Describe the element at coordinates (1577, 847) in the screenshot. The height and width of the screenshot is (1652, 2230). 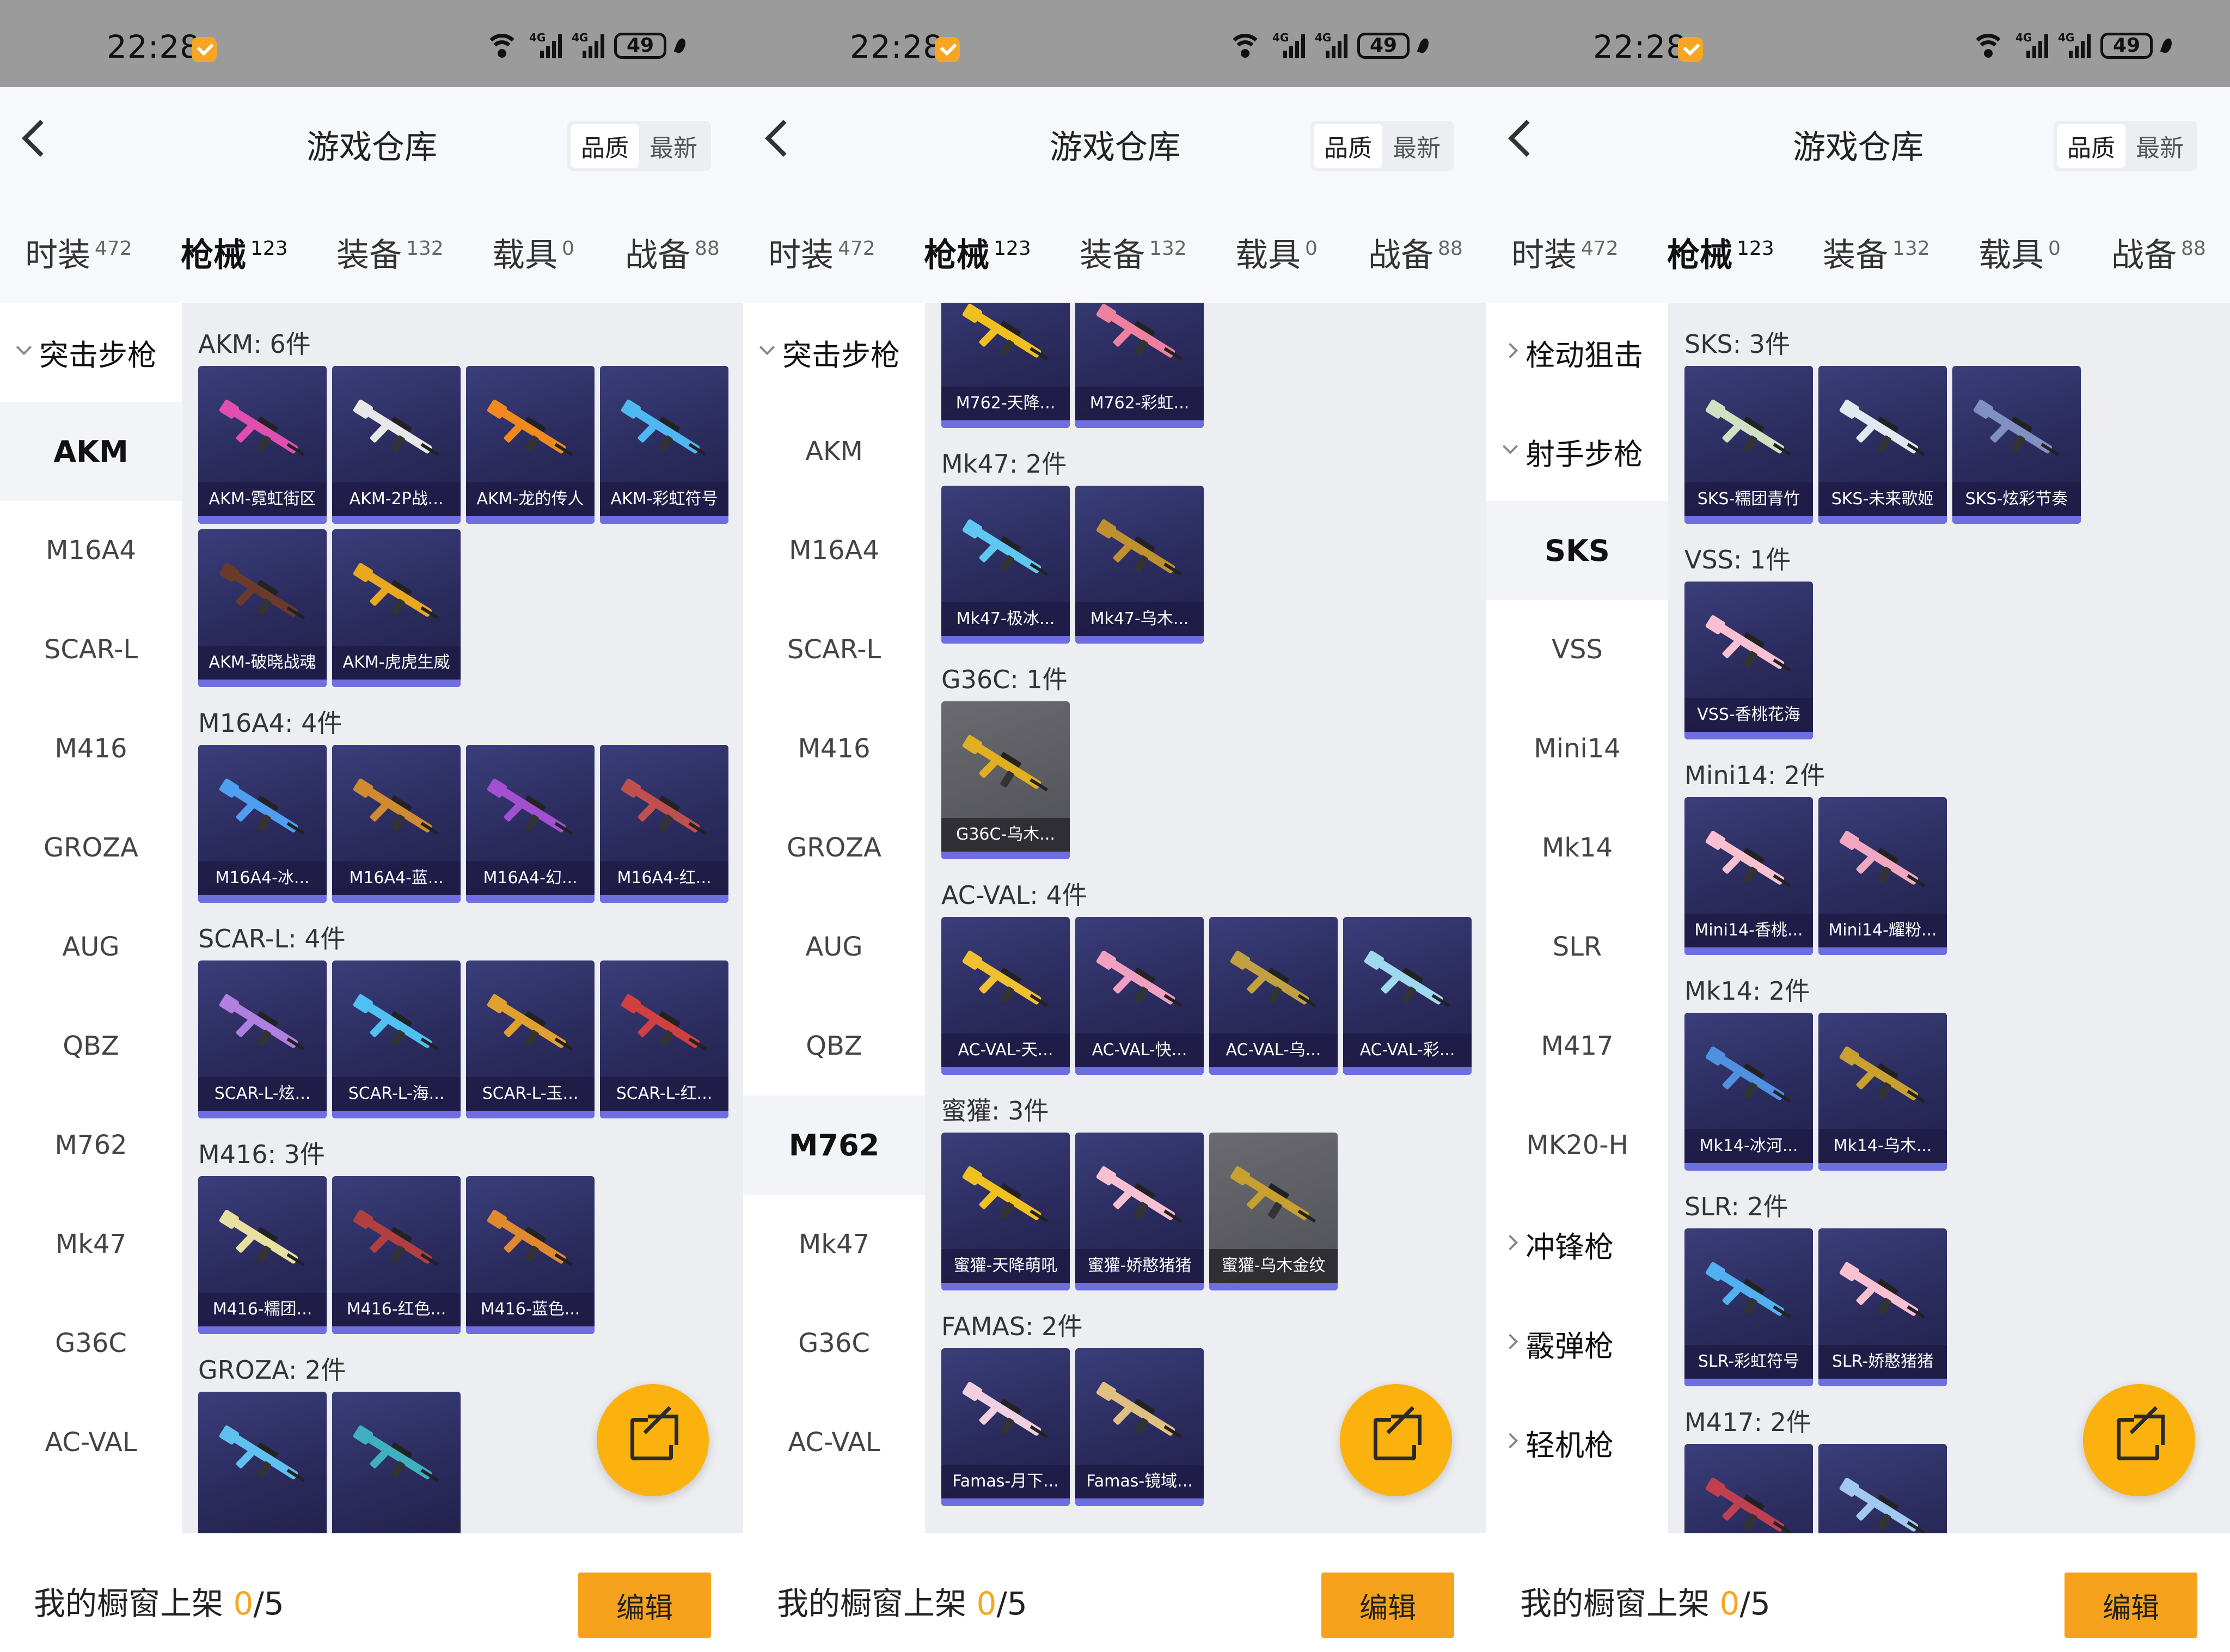
I see `sidebar-item: Mk14` at that location.